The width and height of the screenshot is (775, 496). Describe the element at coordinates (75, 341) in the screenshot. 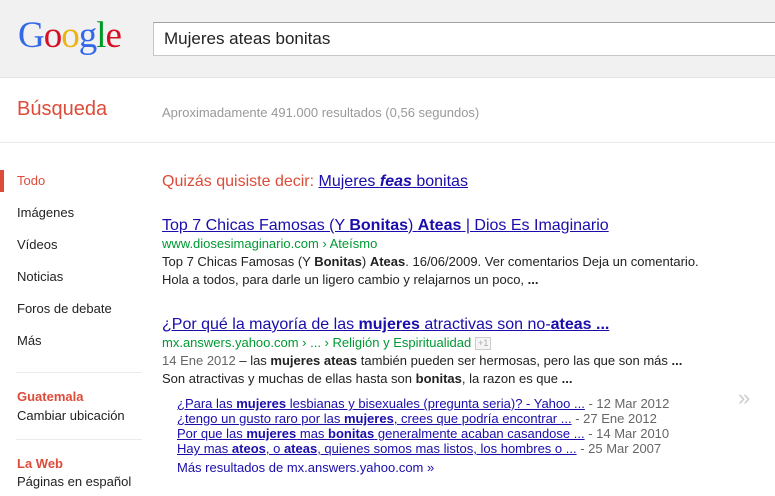

I see `sidebar-item-mas: Más` at that location.